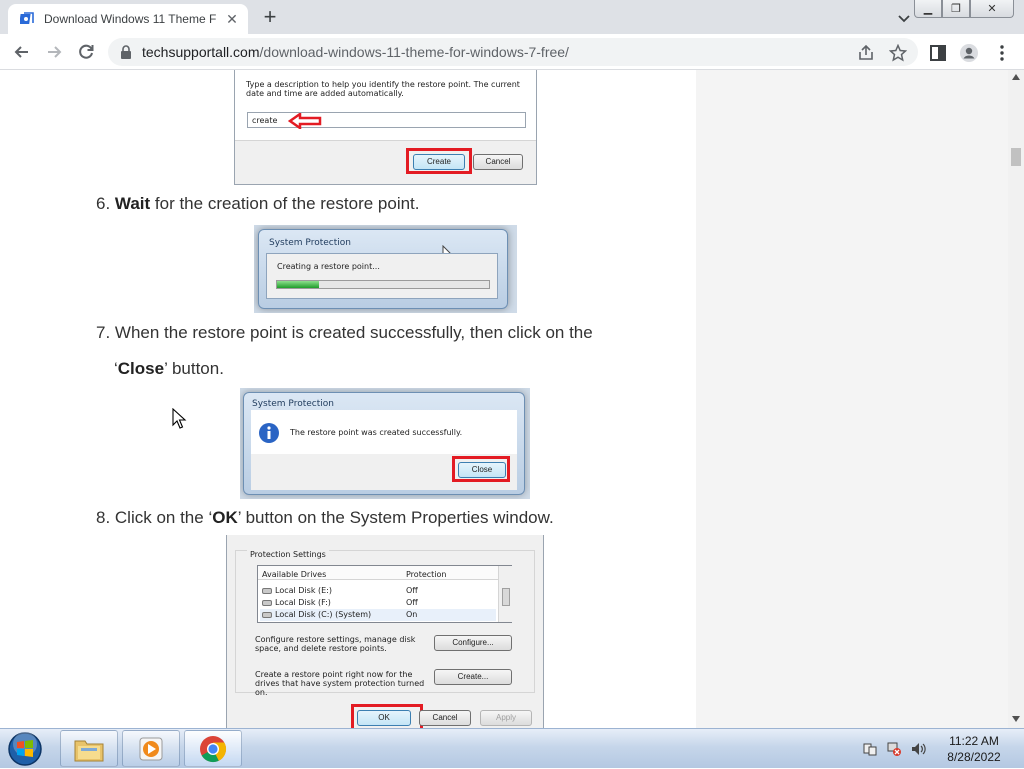 The width and height of the screenshot is (1024, 769). What do you see at coordinates (1016, 157) in the screenshot?
I see `scrollbar-thumb` at bounding box center [1016, 157].